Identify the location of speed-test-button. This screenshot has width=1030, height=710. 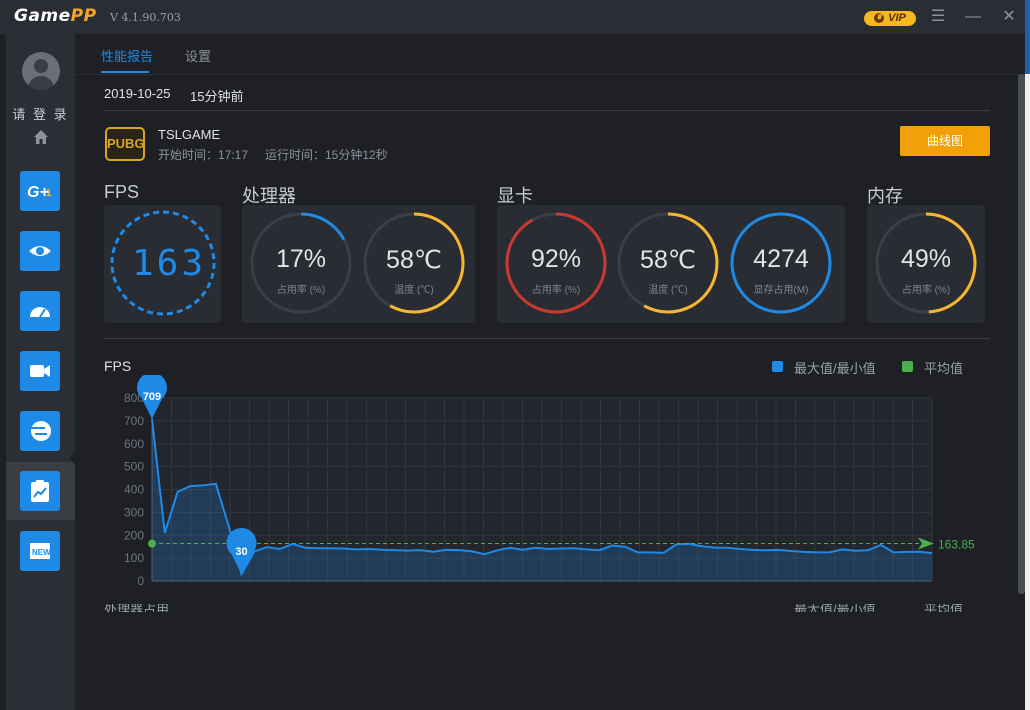
(40, 311).